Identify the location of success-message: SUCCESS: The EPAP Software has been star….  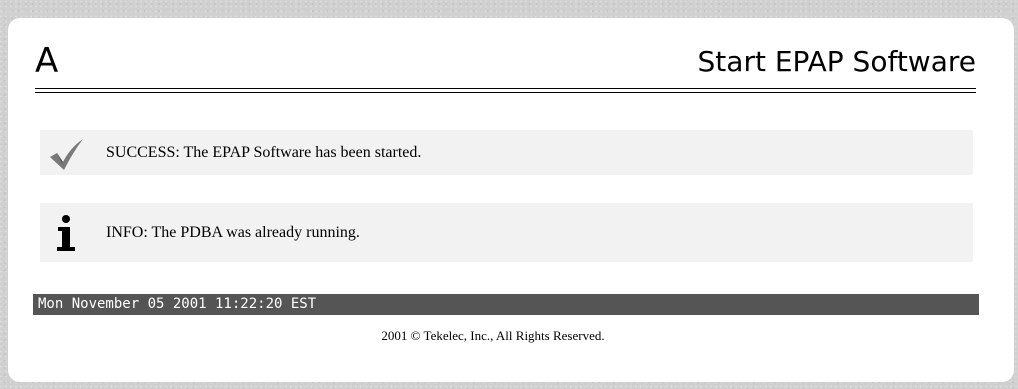
(506, 152).